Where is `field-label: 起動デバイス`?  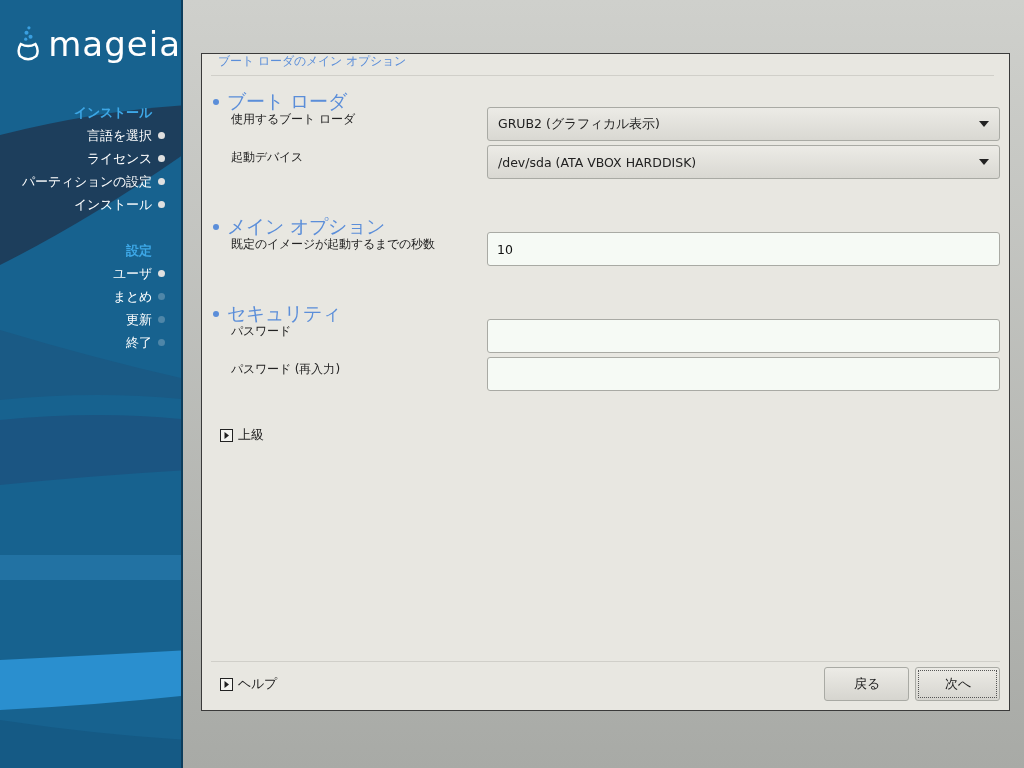 field-label: 起動デバイス is located at coordinates (267, 157).